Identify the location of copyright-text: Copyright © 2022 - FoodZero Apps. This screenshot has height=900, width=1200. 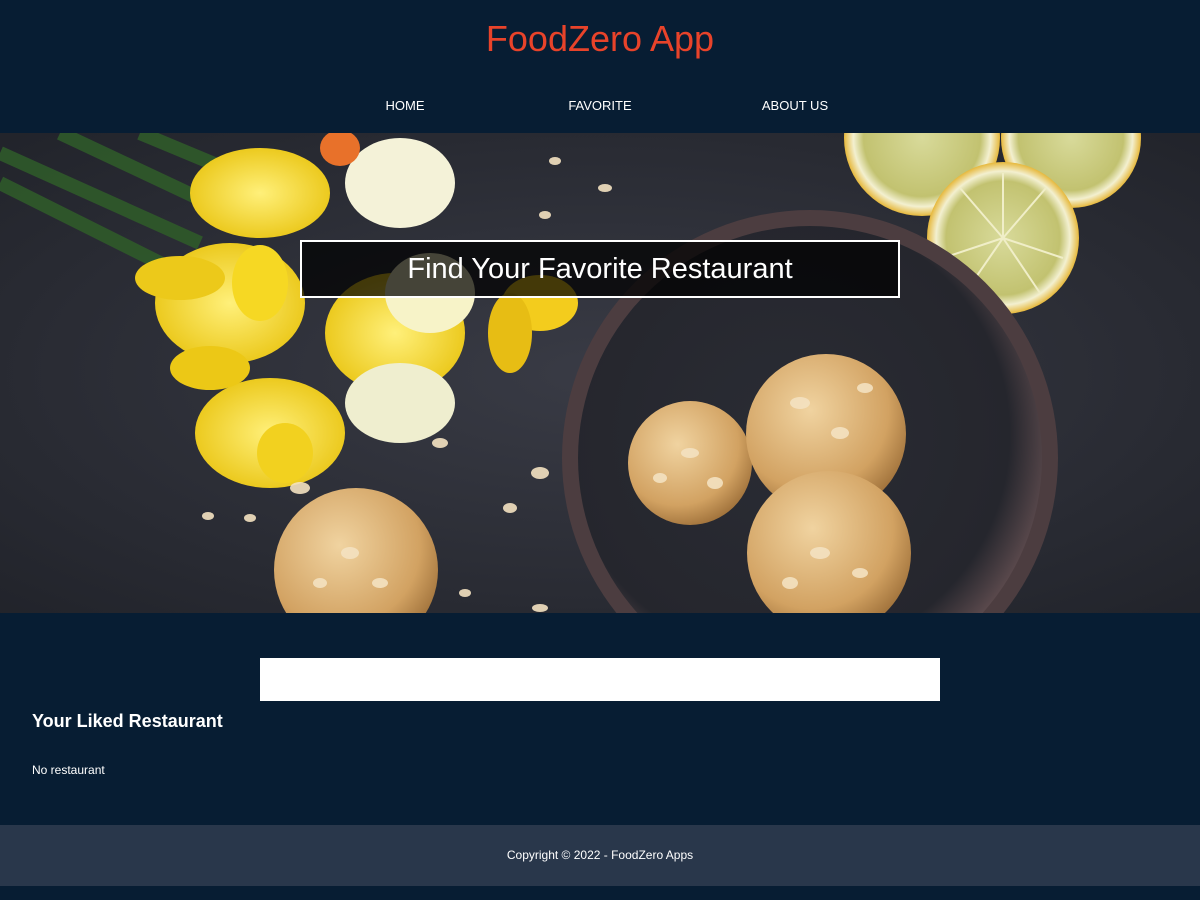
(600, 855).